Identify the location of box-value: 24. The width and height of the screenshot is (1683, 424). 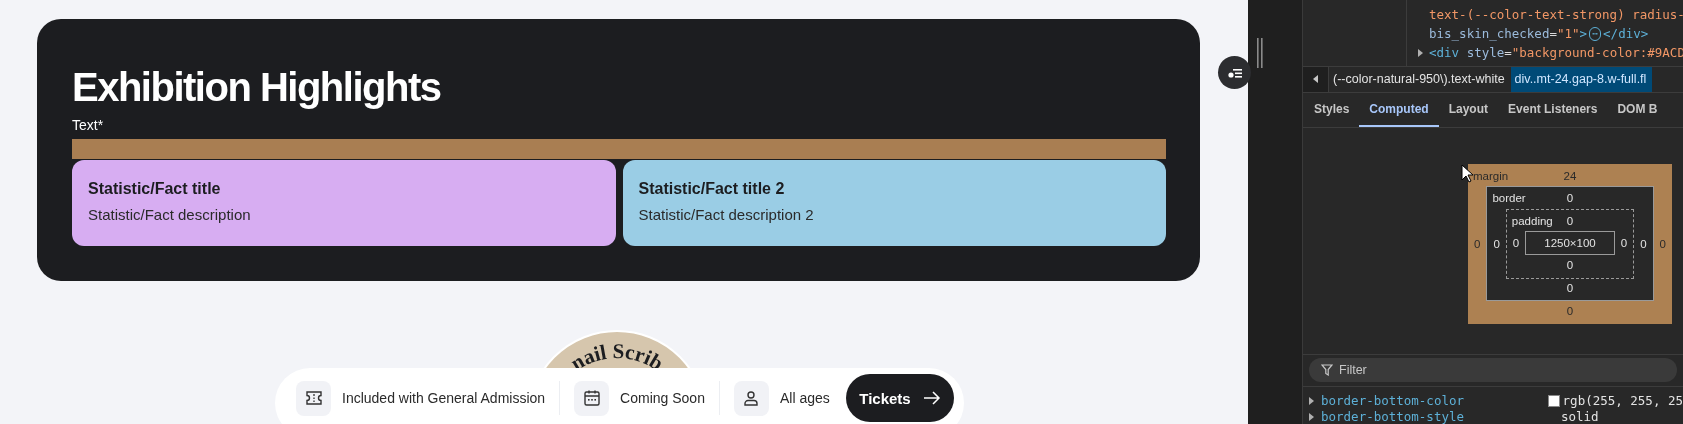
(1570, 177).